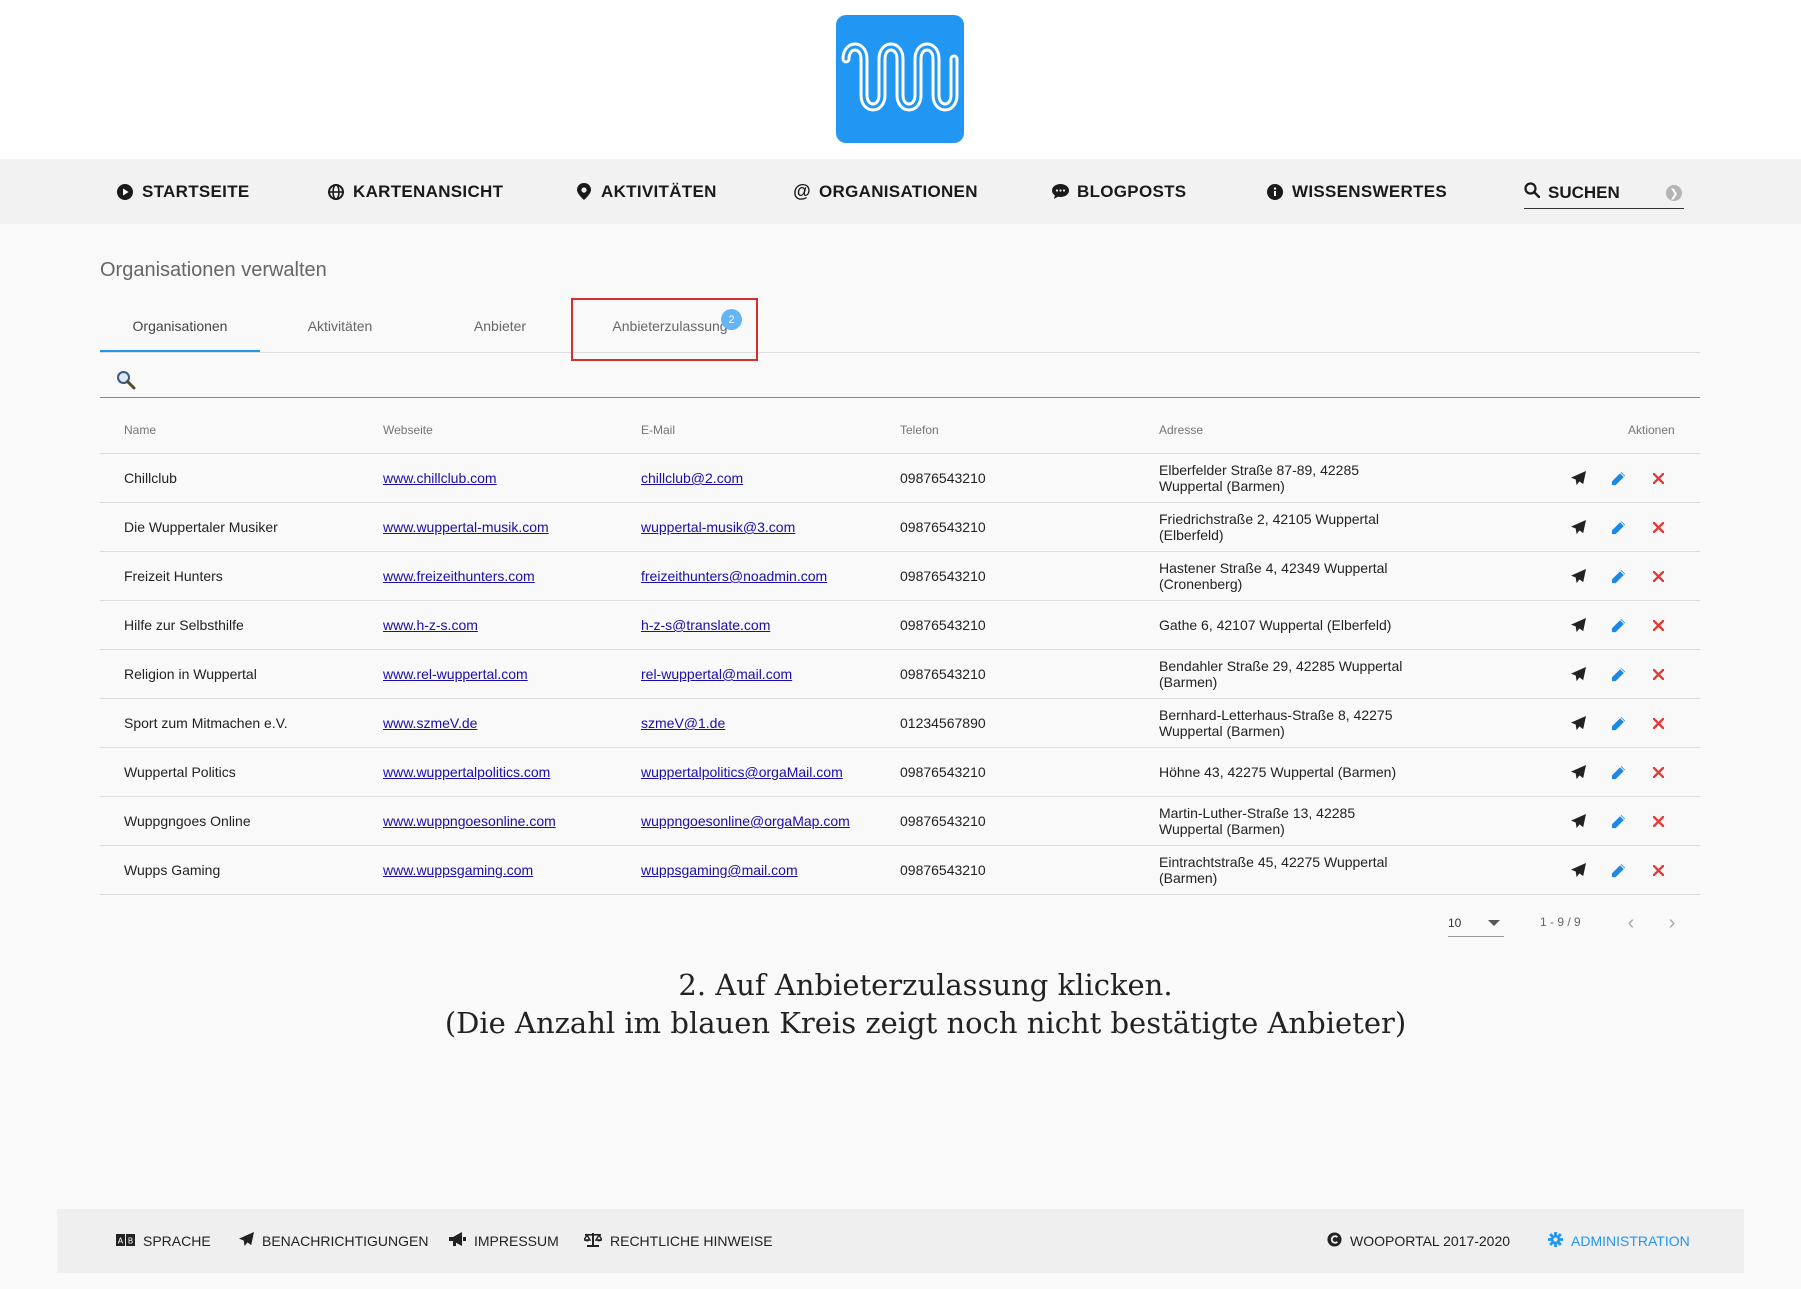 This screenshot has width=1801, height=1289. I want to click on footer-impressum: IMPRESSUM, so click(504, 1241).